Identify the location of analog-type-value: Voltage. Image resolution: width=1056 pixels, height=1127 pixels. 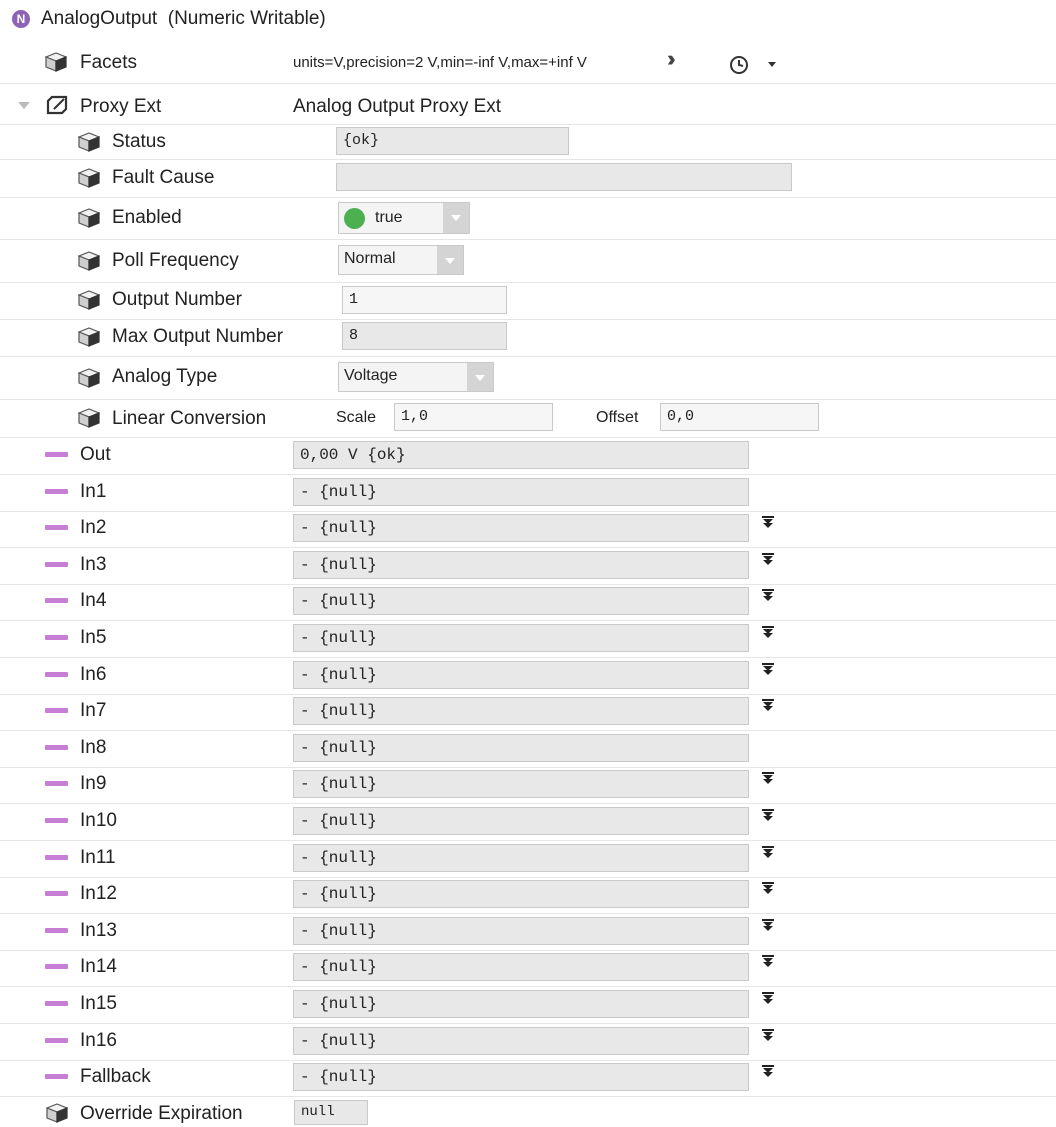
(371, 375).